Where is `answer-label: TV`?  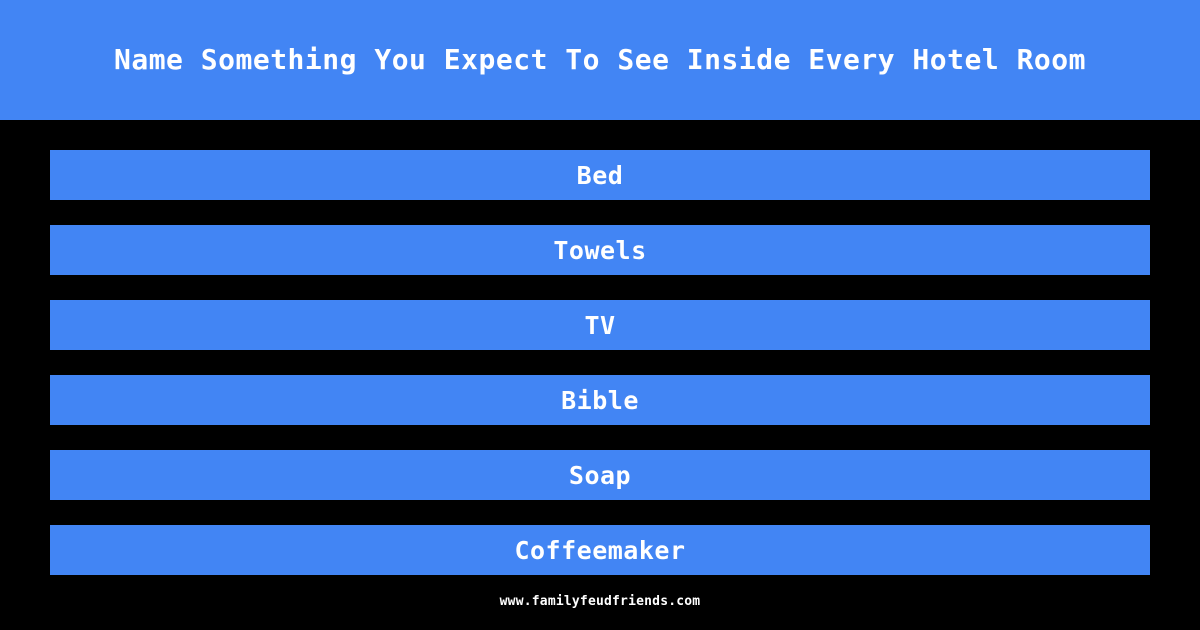 answer-label: TV is located at coordinates (600, 325).